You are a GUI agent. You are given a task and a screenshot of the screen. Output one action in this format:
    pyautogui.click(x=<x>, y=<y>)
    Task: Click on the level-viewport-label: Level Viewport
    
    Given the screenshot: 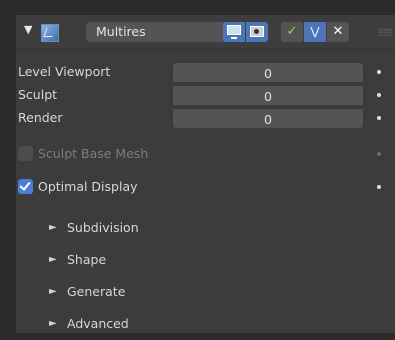 What is the action you would take?
    pyautogui.click(x=64, y=71)
    